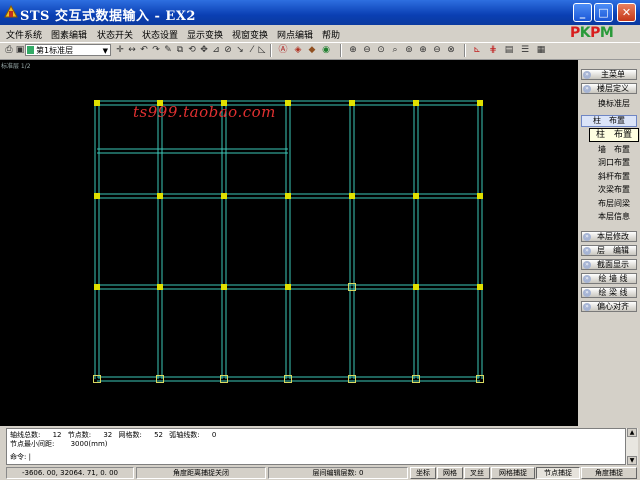 This screenshot has width=640, height=480. I want to click on zoom-out-icon: ⊖, so click(437, 50).